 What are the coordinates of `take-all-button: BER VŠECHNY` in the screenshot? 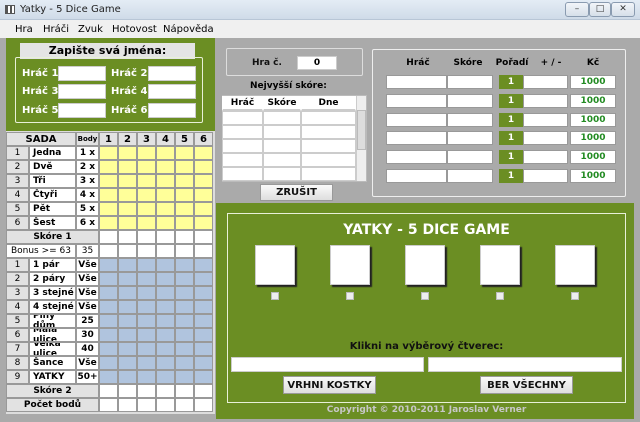 It's located at (526, 385).